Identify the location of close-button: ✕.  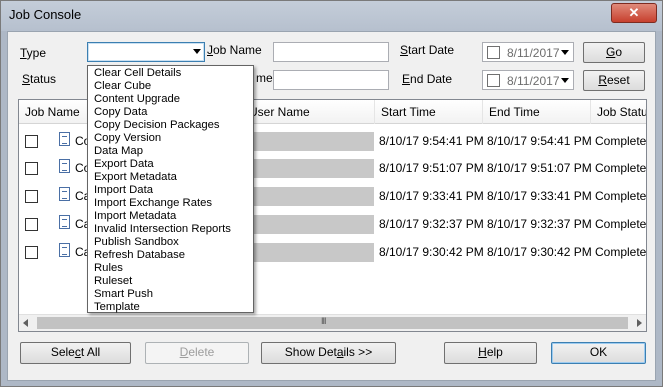
(634, 13).